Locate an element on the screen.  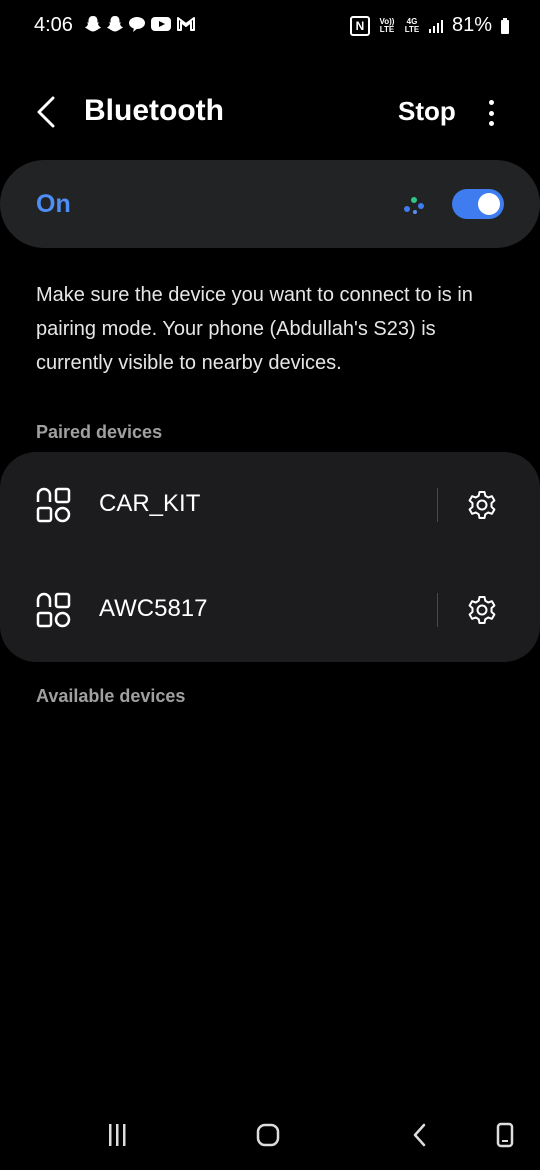
recent-apps-button is located at coordinates (117, 1135).